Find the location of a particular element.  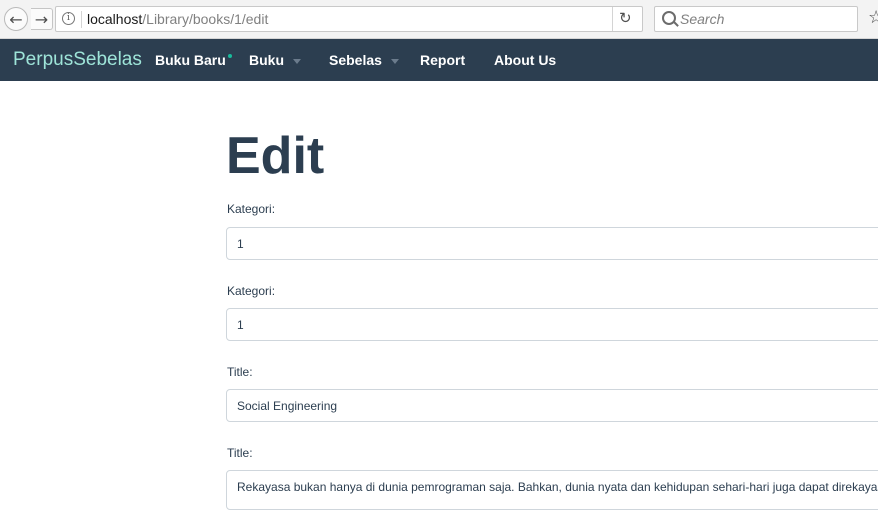

info-icon: i is located at coordinates (68, 18).